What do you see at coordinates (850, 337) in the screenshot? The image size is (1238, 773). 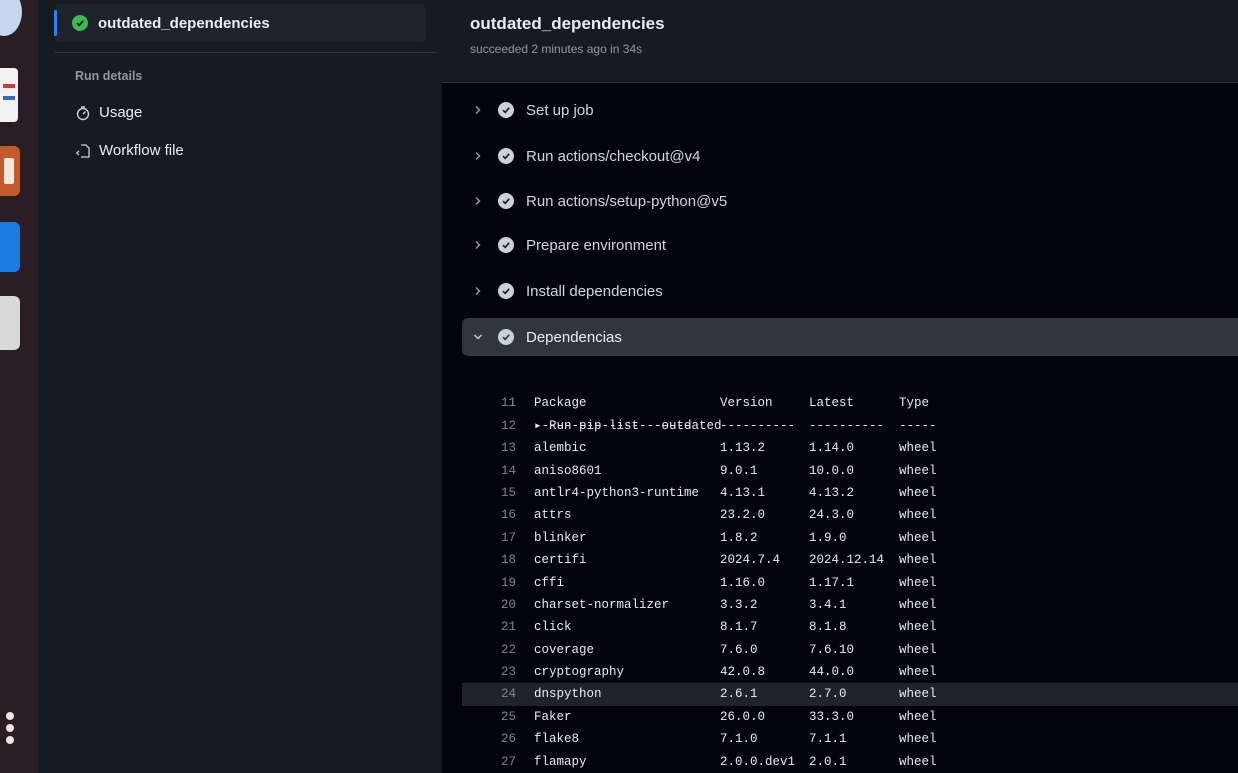 I see `step-dependencias: Dependencias` at bounding box center [850, 337].